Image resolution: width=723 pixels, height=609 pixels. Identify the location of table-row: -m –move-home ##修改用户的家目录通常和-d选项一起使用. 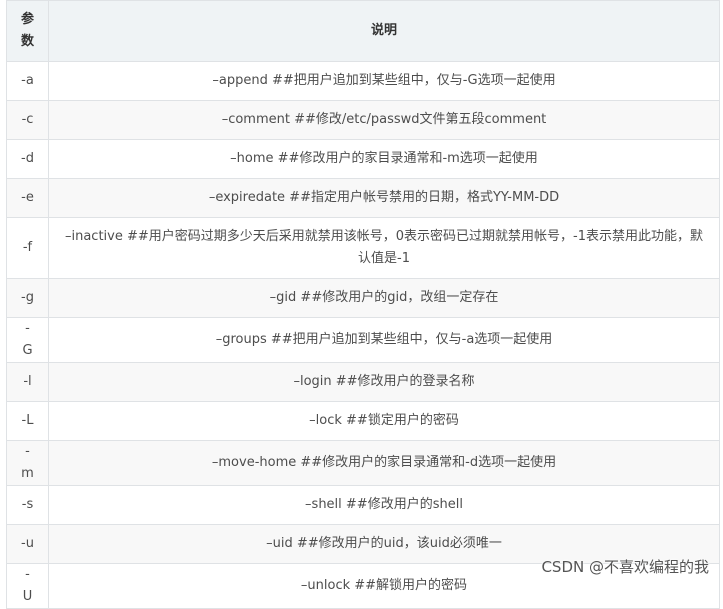
(363, 463).